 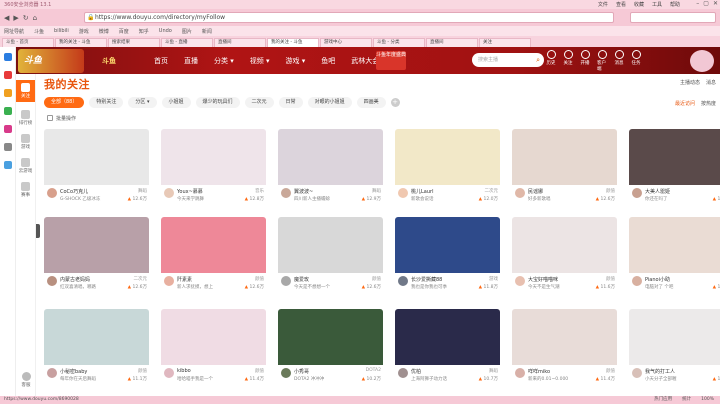 What do you see at coordinates (346, 42) in the screenshot?
I see `browser-tab: 游戏中心` at bounding box center [346, 42].